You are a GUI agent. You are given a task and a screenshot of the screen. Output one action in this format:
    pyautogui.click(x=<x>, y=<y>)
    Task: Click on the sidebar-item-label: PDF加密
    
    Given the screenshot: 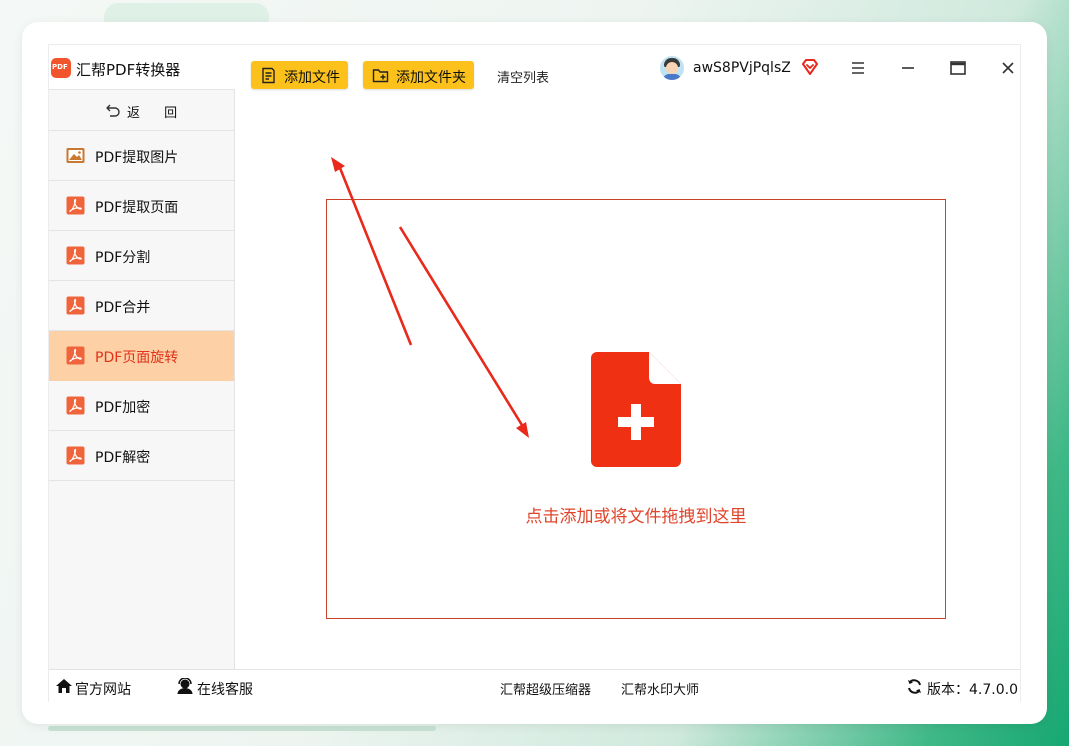 What is the action you would take?
    pyautogui.click(x=123, y=408)
    